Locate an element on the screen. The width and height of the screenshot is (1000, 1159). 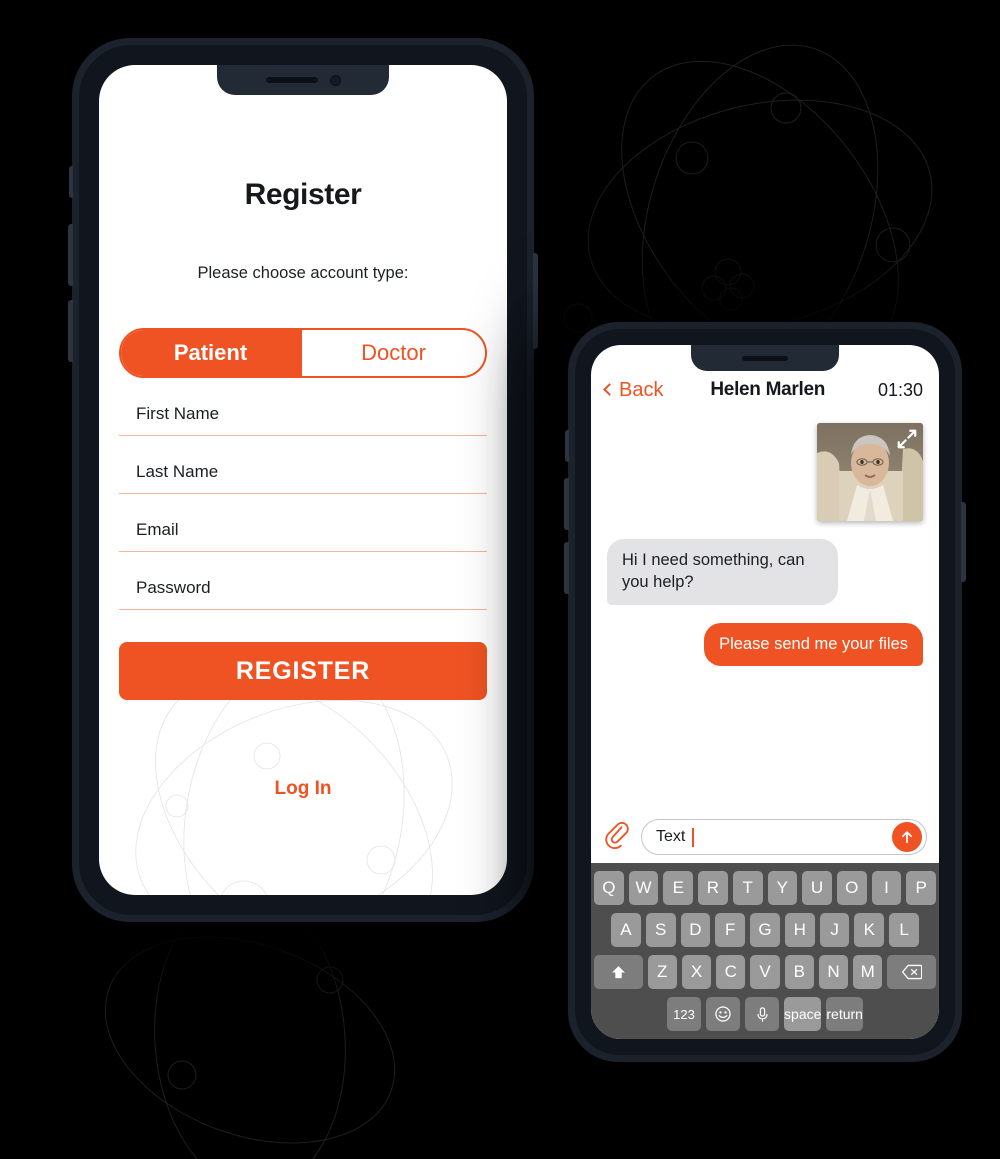
key-z: Z is located at coordinates (662, 972).